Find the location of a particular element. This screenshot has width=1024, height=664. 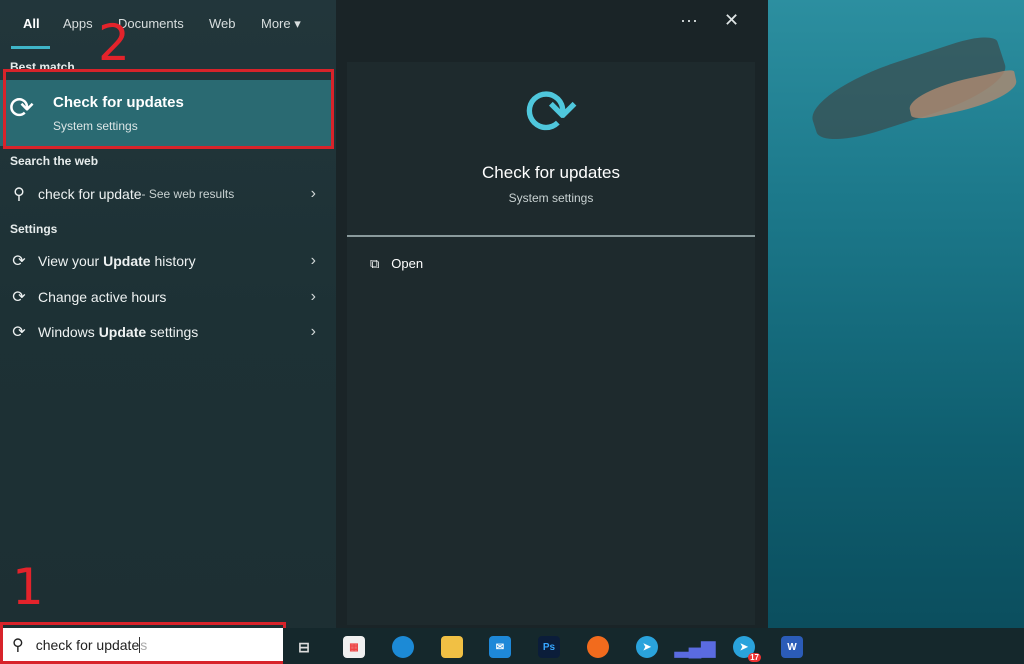

active-tab-indicator is located at coordinates (30, 47).